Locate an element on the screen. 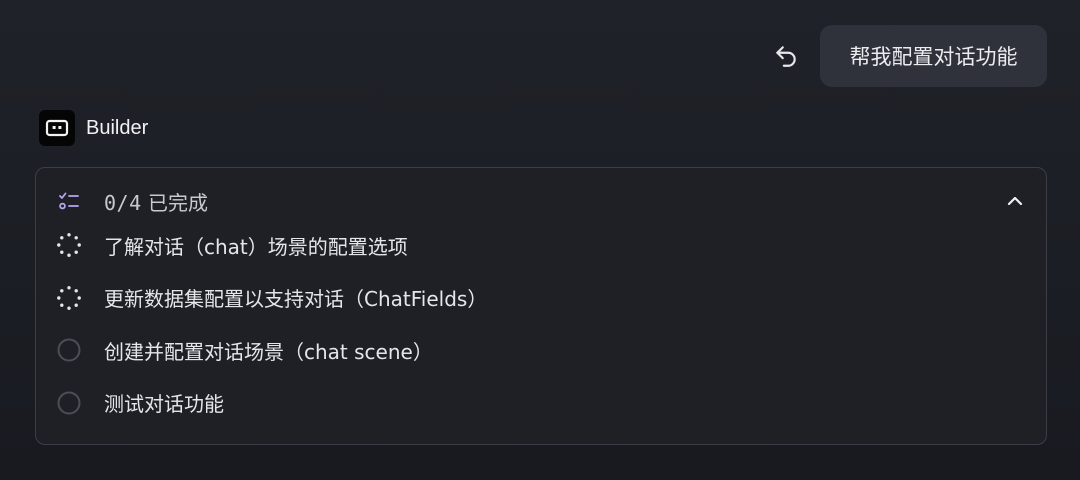  task-progress-summary: 0/4 已完成 is located at coordinates (132, 201).